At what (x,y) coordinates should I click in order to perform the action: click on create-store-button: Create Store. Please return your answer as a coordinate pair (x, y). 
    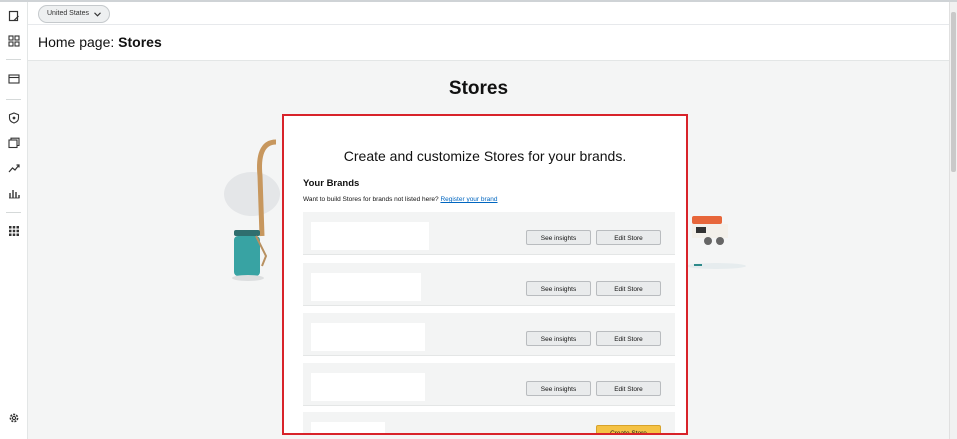
    Looking at the image, I should click on (628, 429).